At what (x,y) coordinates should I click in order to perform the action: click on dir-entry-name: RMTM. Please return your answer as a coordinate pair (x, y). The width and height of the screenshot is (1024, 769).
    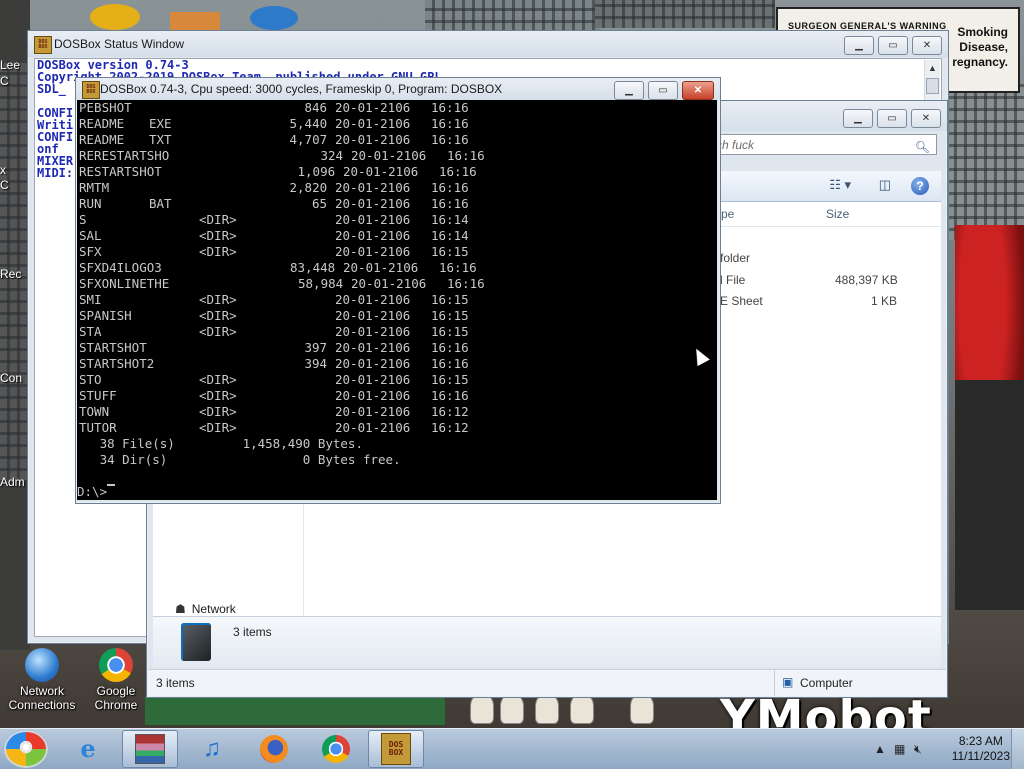
    Looking at the image, I should click on (94, 187).